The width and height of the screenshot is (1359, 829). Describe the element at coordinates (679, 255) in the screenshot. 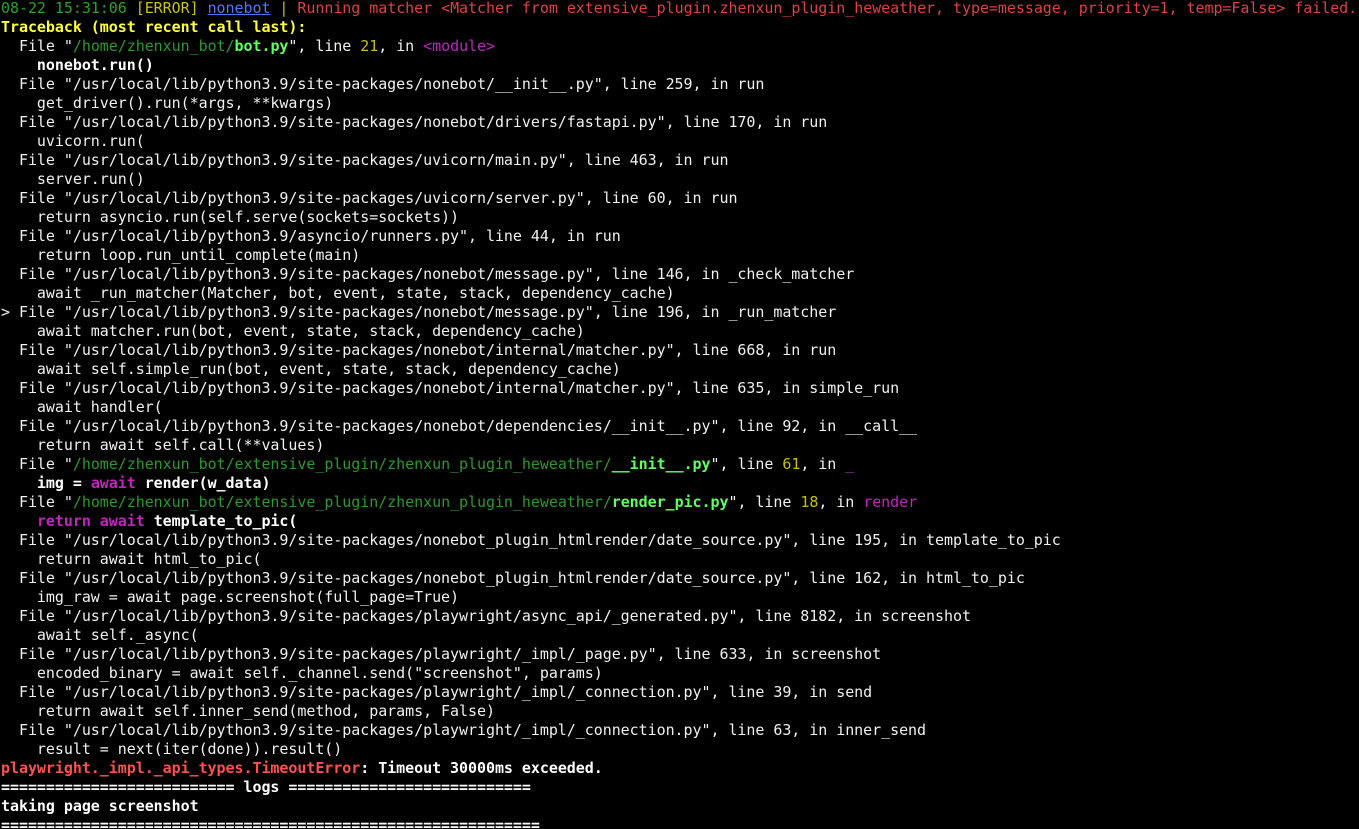

I see `traceback-code-line: return loop.run_until_complete(main)` at that location.